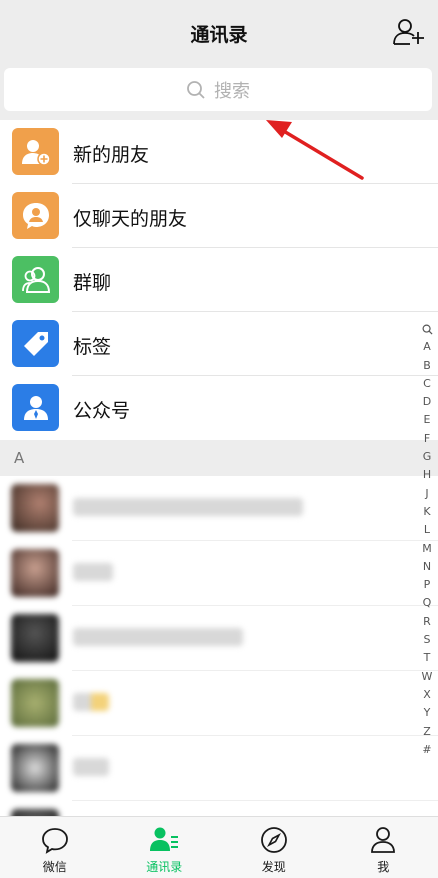 The image size is (438, 878). Describe the element at coordinates (427, 713) in the screenshot. I see `index-letter: Y` at that location.